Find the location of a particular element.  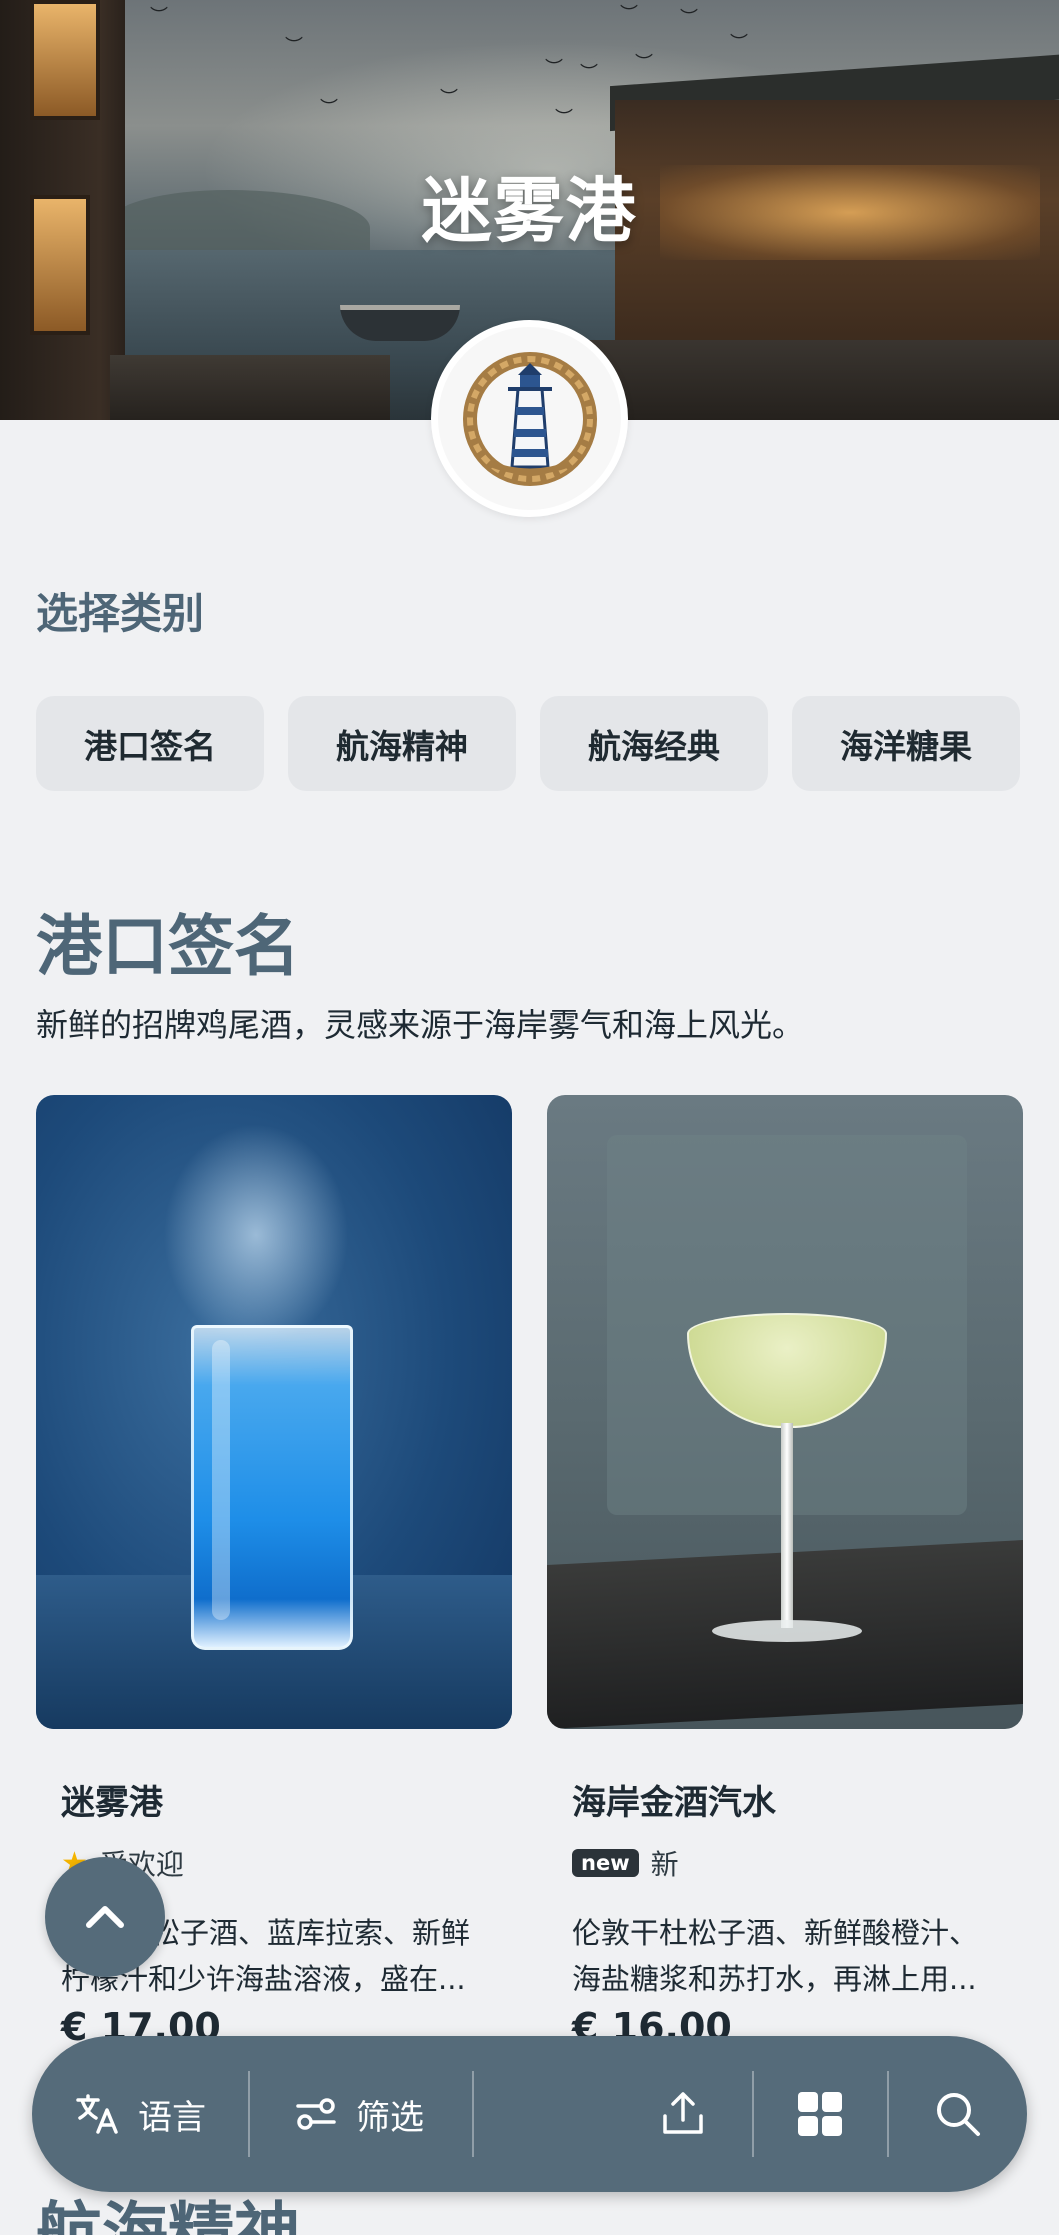

brand-logo is located at coordinates (529, 418).